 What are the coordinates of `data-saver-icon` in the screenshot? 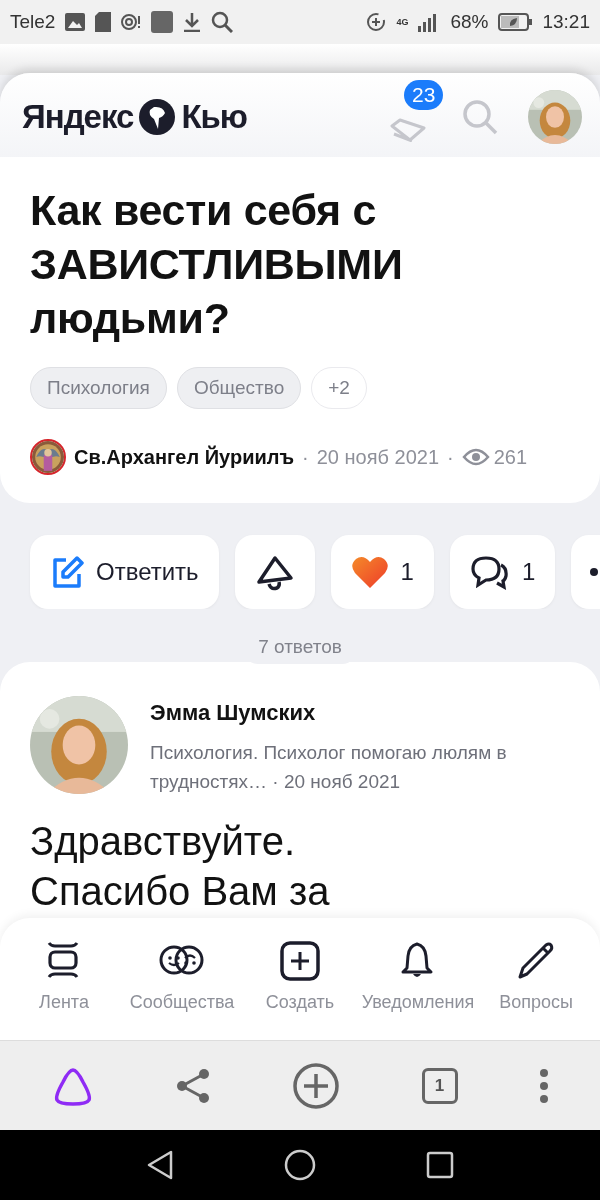 It's located at (376, 22).